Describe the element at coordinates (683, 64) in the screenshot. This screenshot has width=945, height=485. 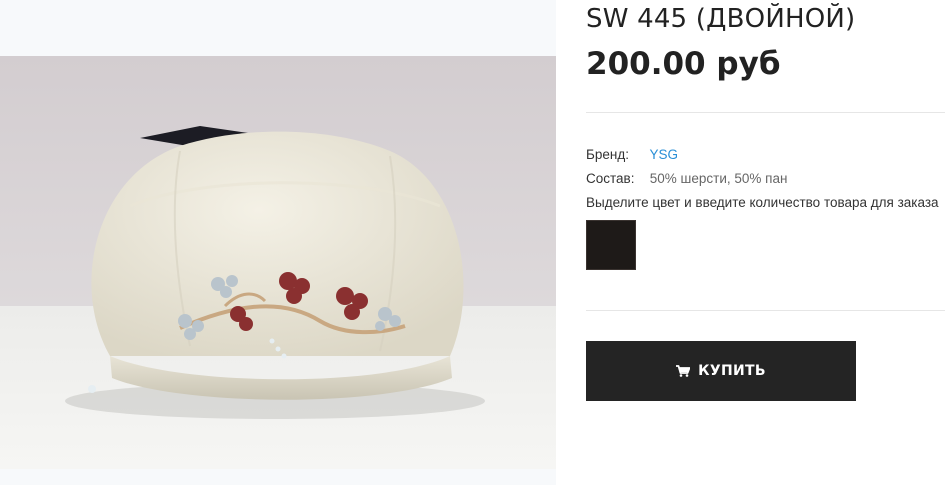
I see `product-price: 200.00 руб` at that location.